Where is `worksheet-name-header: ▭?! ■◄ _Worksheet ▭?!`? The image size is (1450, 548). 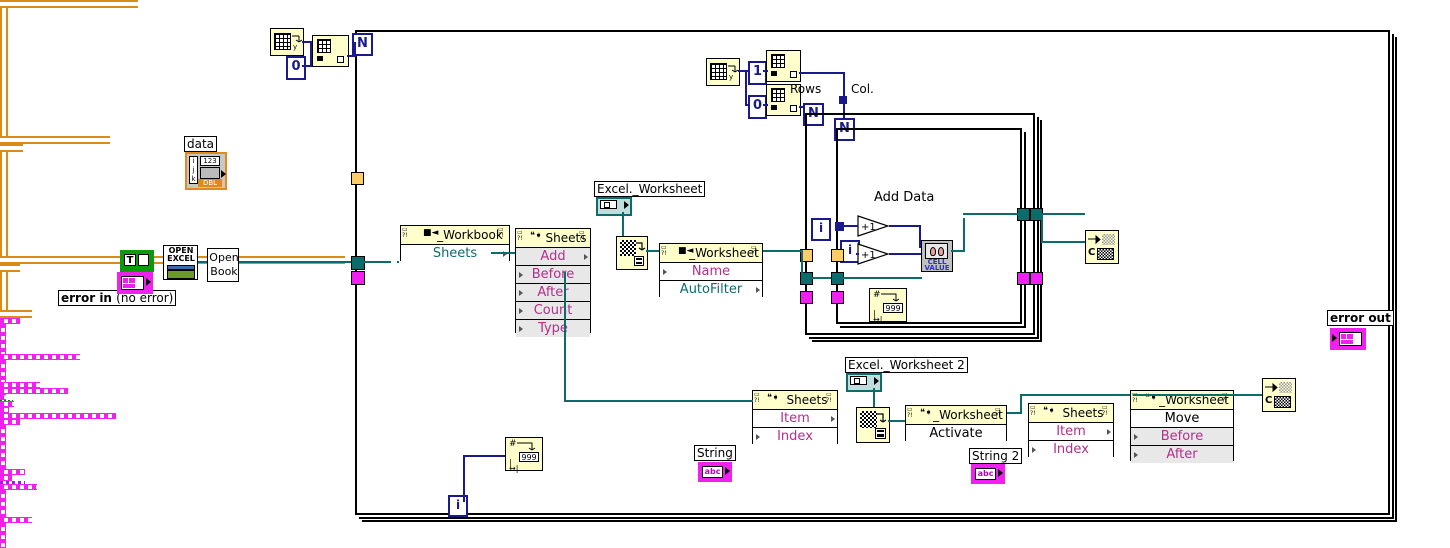 worksheet-name-header: ▭?! ■◄ _Worksheet ▭?! is located at coordinates (711, 253).